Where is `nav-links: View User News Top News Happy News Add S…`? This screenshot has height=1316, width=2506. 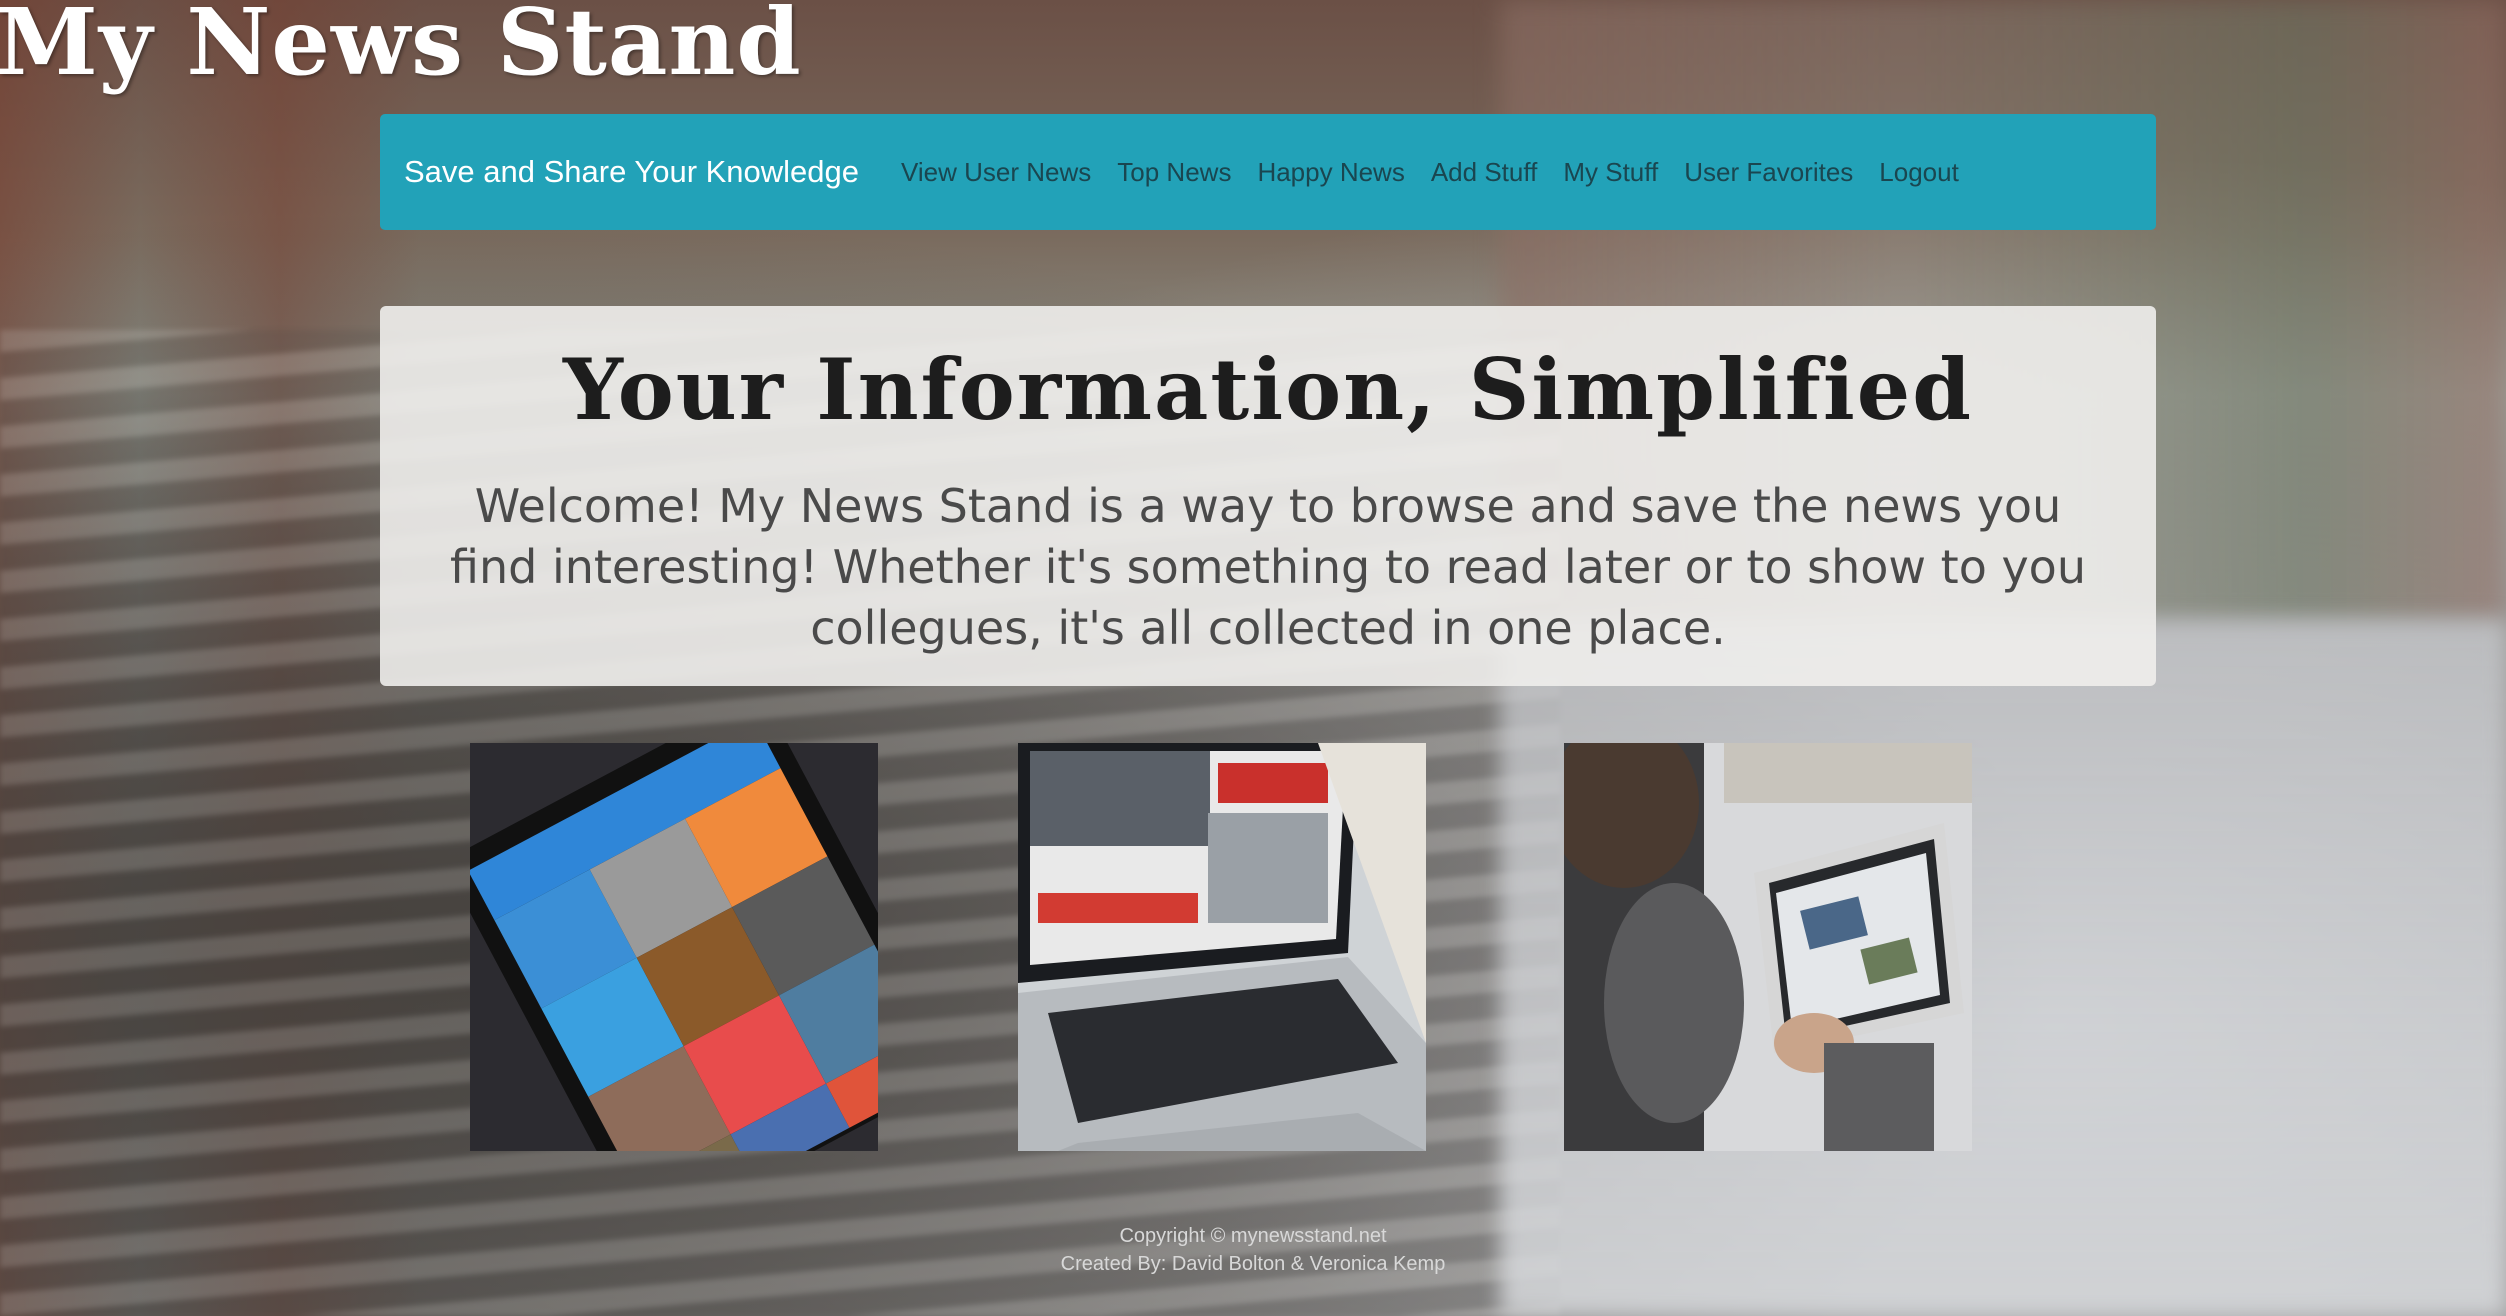
nav-links: View User News Top News Happy News Add S… is located at coordinates (1430, 172).